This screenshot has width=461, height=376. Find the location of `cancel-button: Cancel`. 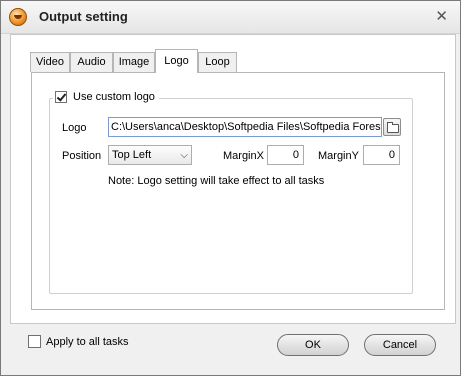

cancel-button: Cancel is located at coordinates (400, 345).